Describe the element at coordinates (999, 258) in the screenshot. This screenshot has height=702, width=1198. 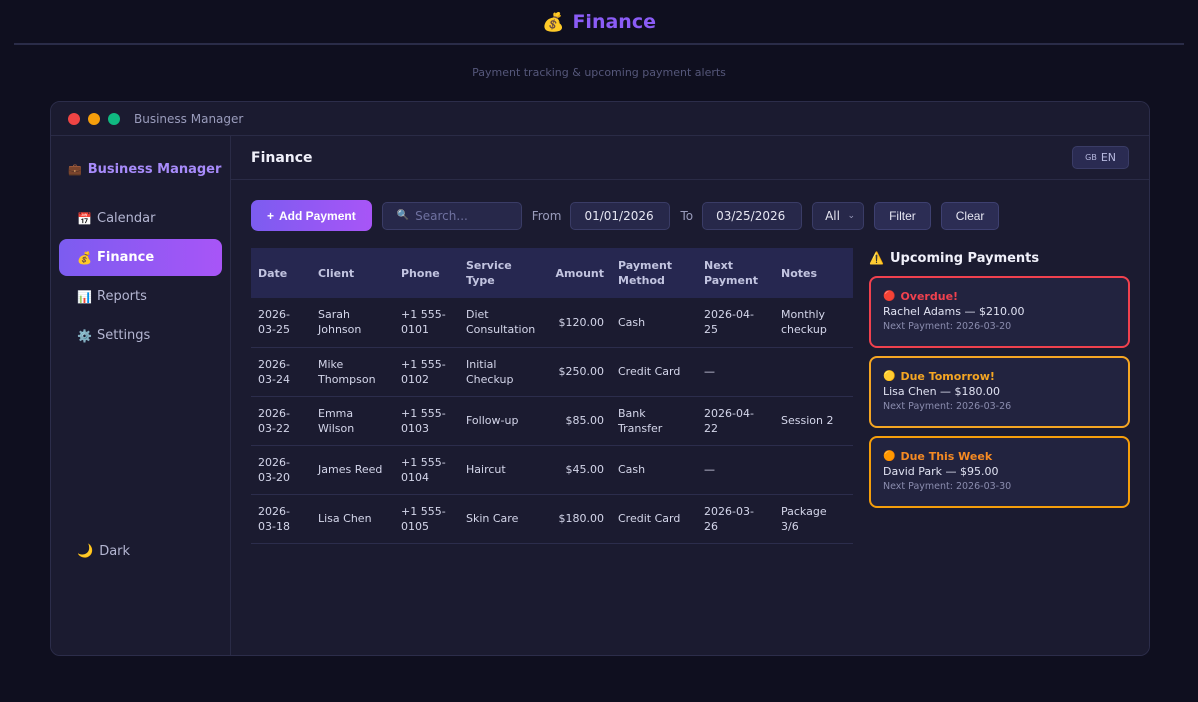
I see `upcoming-payments-header: ⚠️ Upcoming Payments` at that location.